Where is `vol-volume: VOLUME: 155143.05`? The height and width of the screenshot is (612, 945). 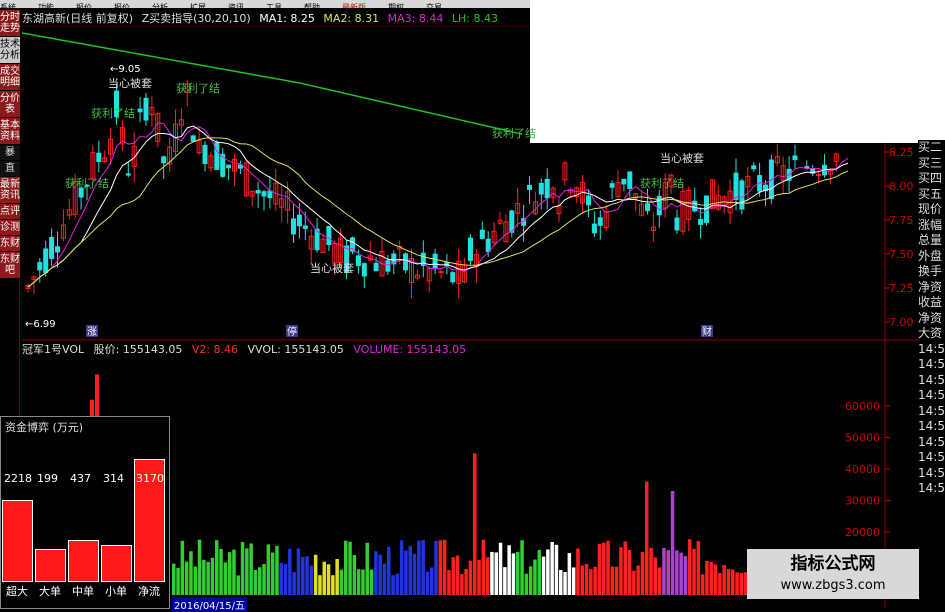 vol-volume: VOLUME: 155143.05 is located at coordinates (410, 349).